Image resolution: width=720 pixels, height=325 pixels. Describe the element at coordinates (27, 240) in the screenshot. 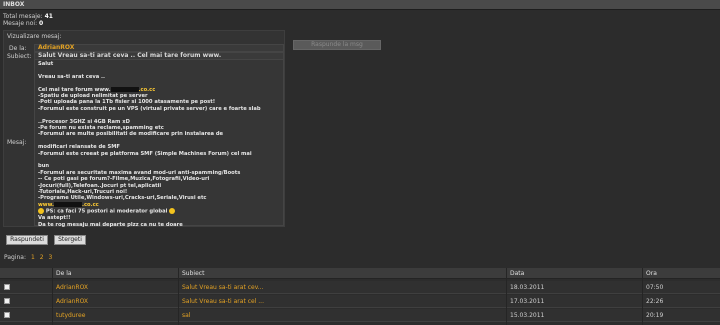

I see `reply-button: Raspundeti` at that location.